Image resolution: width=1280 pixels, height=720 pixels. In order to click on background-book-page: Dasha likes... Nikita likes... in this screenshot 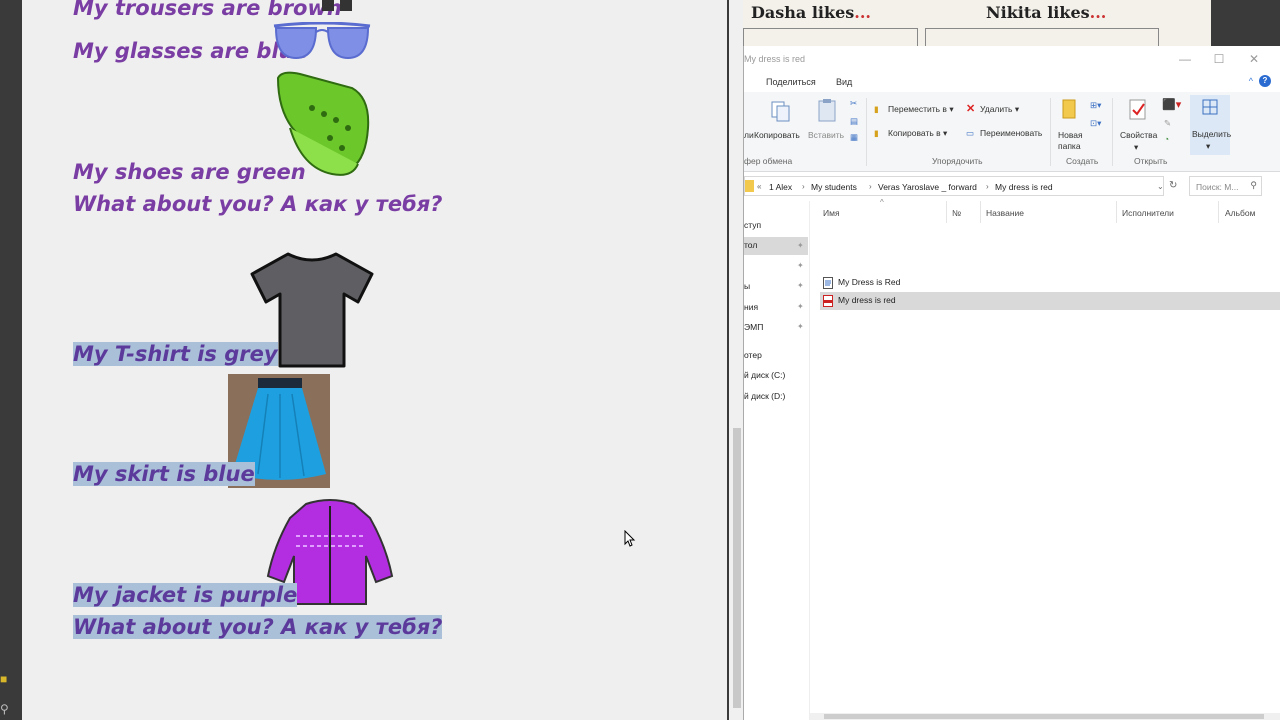, I will do `click(977, 26)`.